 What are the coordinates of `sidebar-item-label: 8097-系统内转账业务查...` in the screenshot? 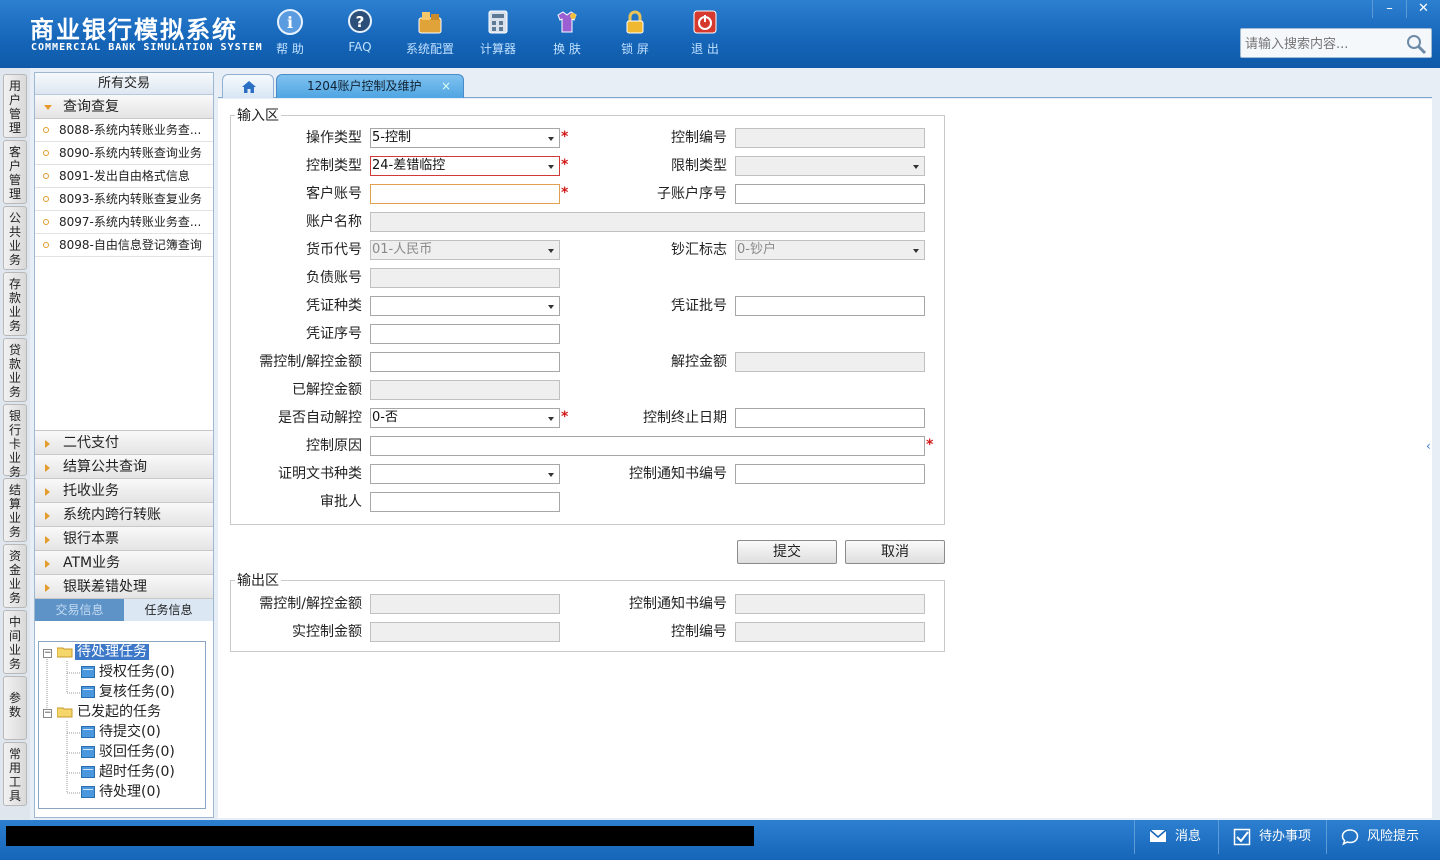 It's located at (130, 222).